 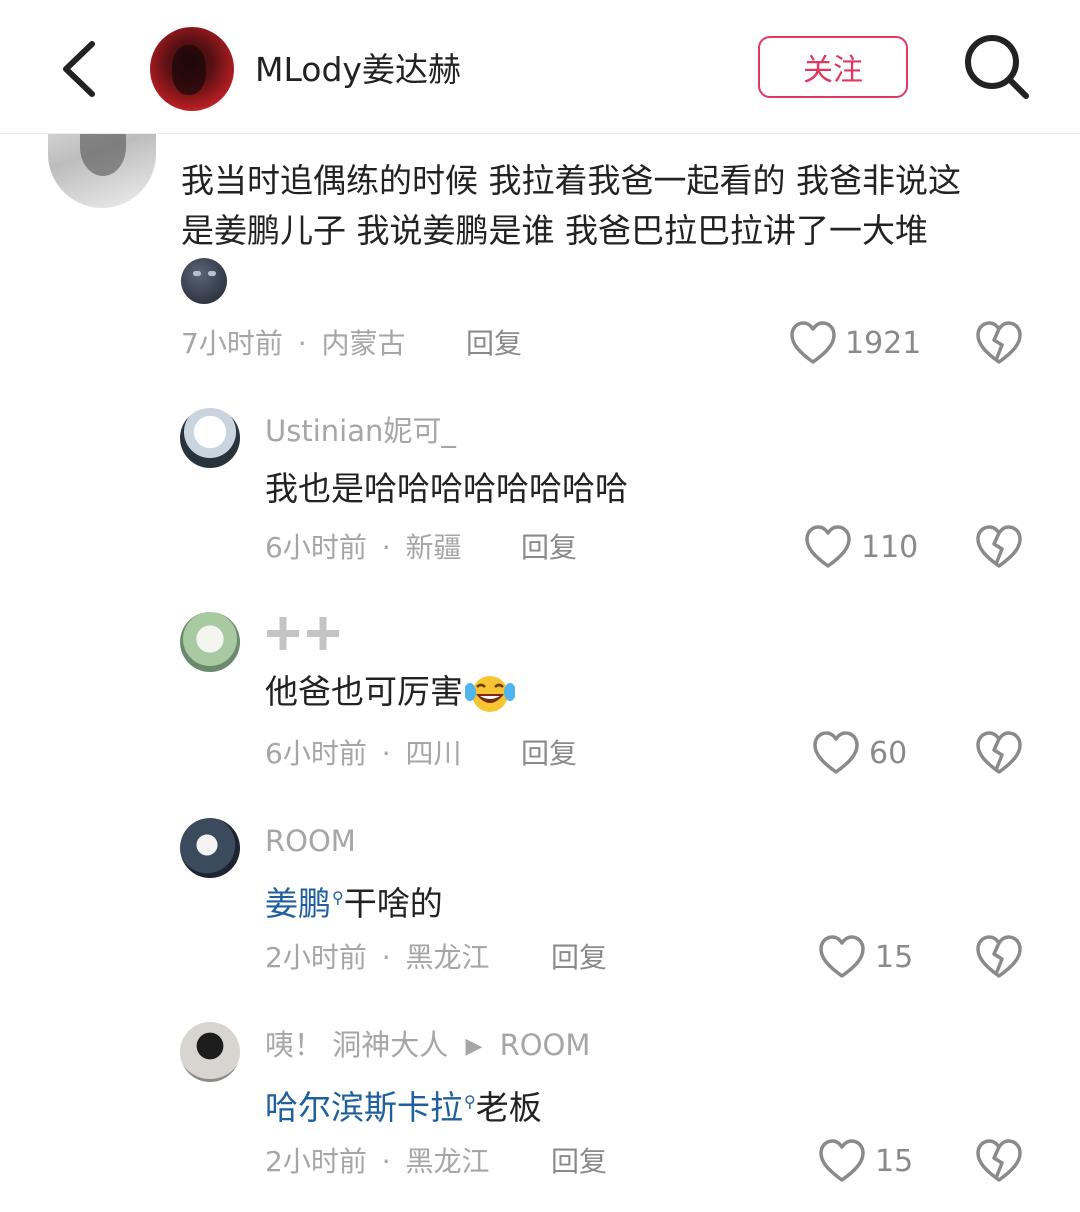 I want to click on reply-text: 干啥的, so click(x=393, y=903).